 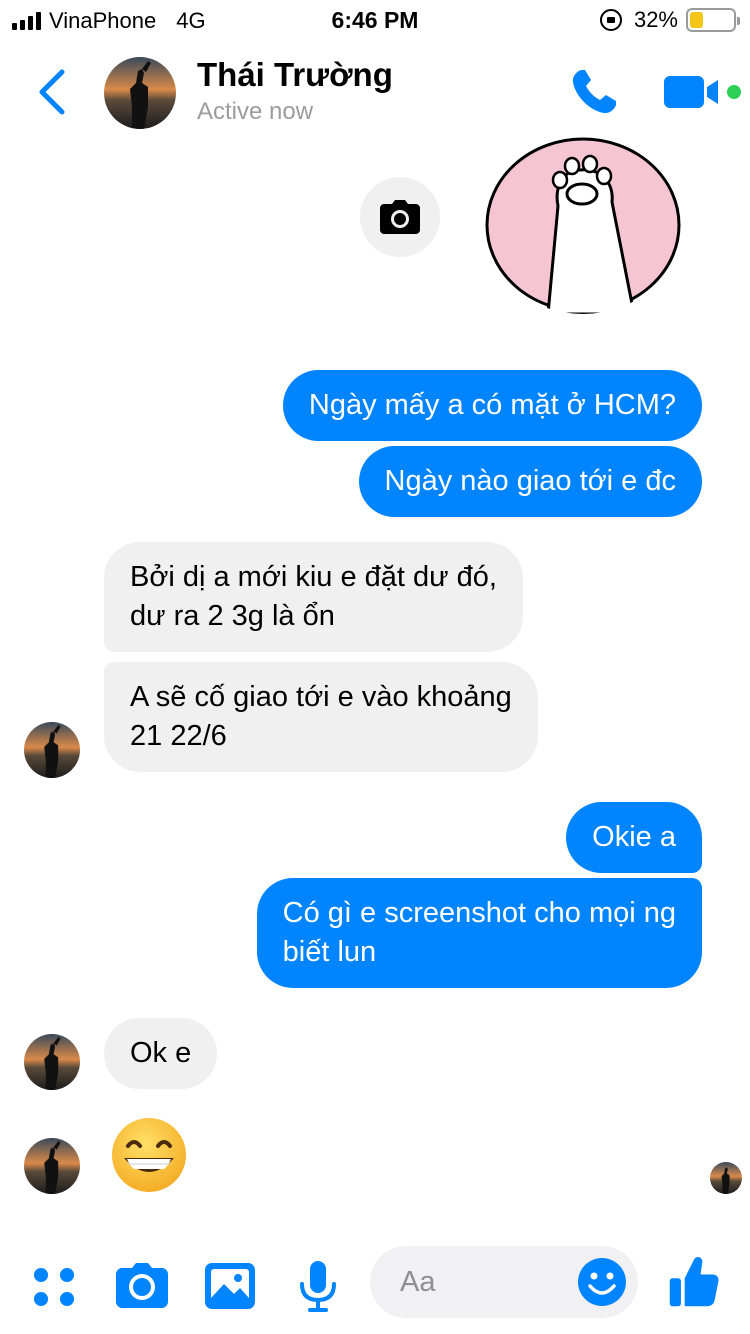 I want to click on message-input-container, so click(x=504, y=1282).